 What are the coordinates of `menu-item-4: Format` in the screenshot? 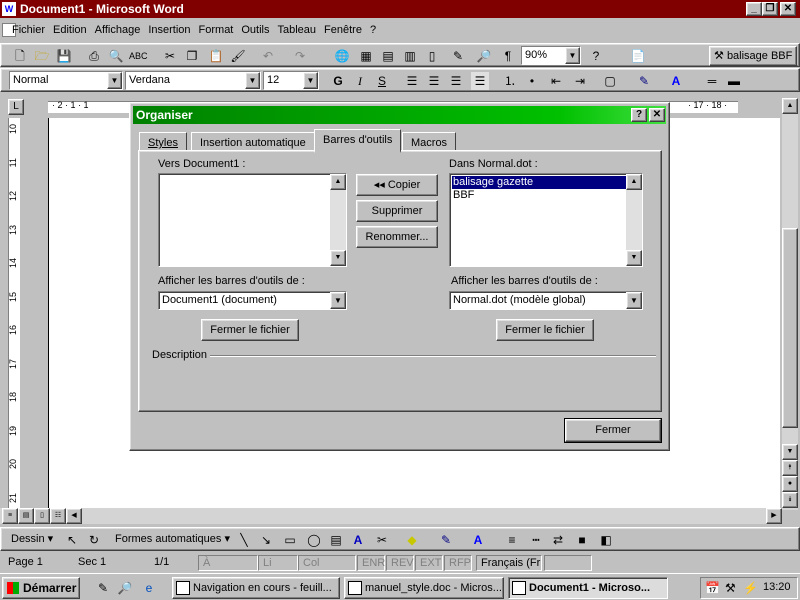 It's located at (216, 30).